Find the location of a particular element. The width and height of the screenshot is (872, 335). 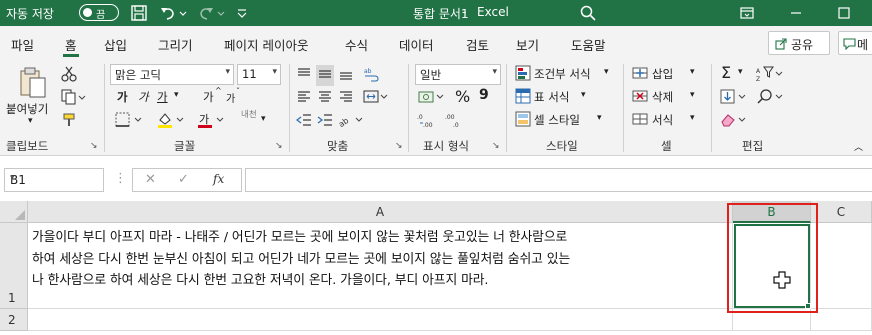

alignment-launcher-icon: ↘ is located at coordinates (399, 146).